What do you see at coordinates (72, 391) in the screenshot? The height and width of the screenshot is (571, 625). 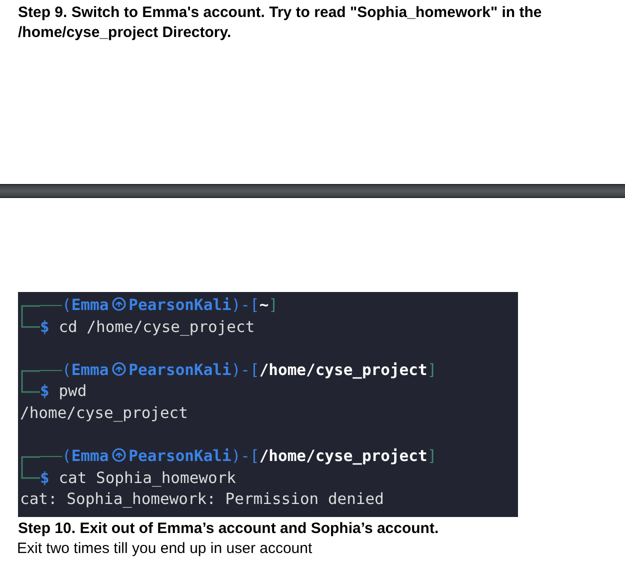 I see `command-text: pwd` at bounding box center [72, 391].